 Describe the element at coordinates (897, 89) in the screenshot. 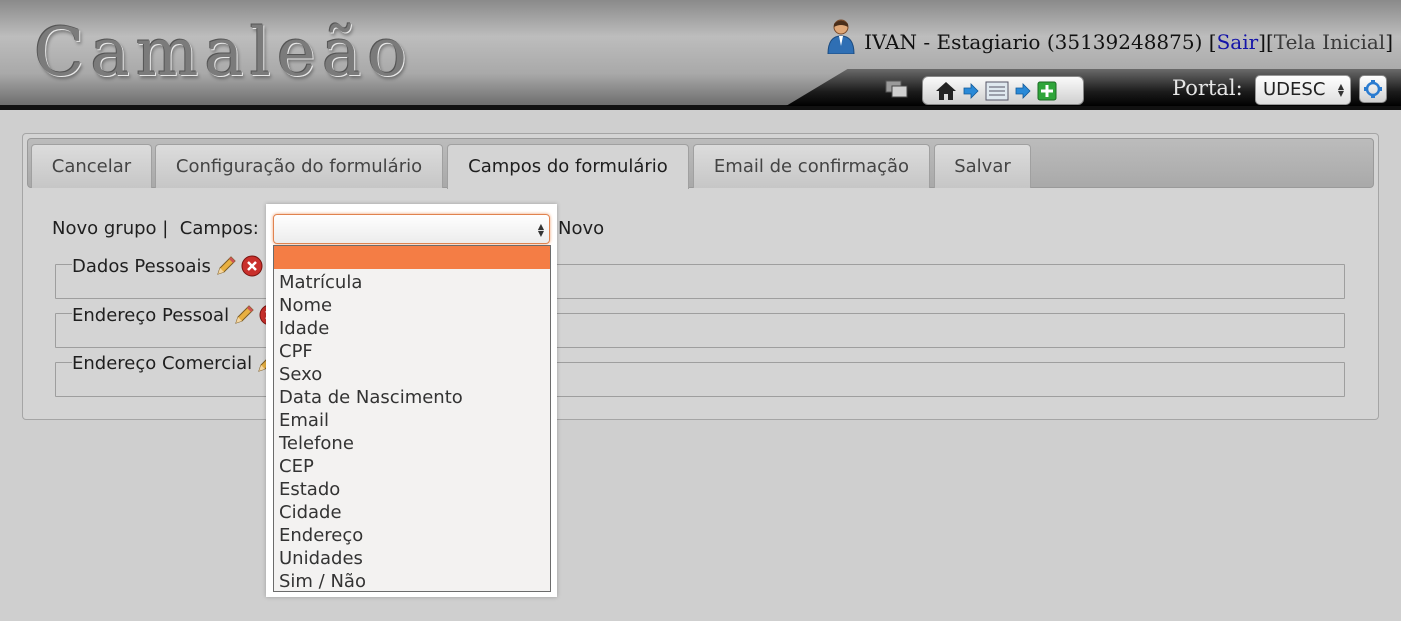

I see `windows-icon` at that location.